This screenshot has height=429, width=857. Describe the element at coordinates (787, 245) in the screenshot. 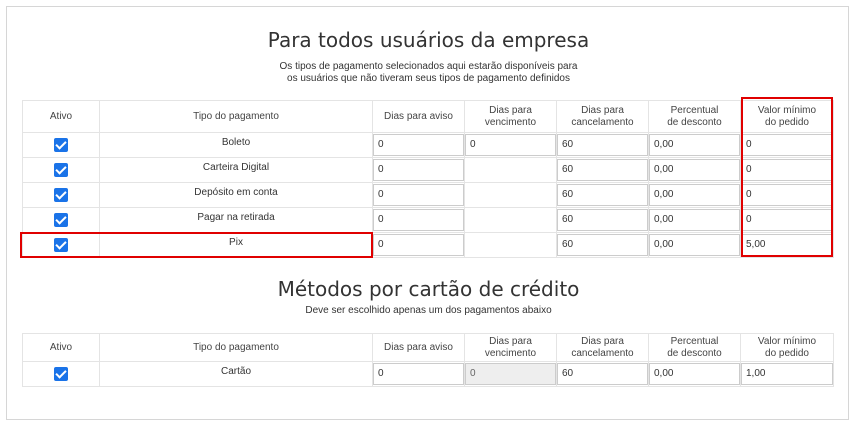

I see `valor-minimo-input: 5,00` at that location.